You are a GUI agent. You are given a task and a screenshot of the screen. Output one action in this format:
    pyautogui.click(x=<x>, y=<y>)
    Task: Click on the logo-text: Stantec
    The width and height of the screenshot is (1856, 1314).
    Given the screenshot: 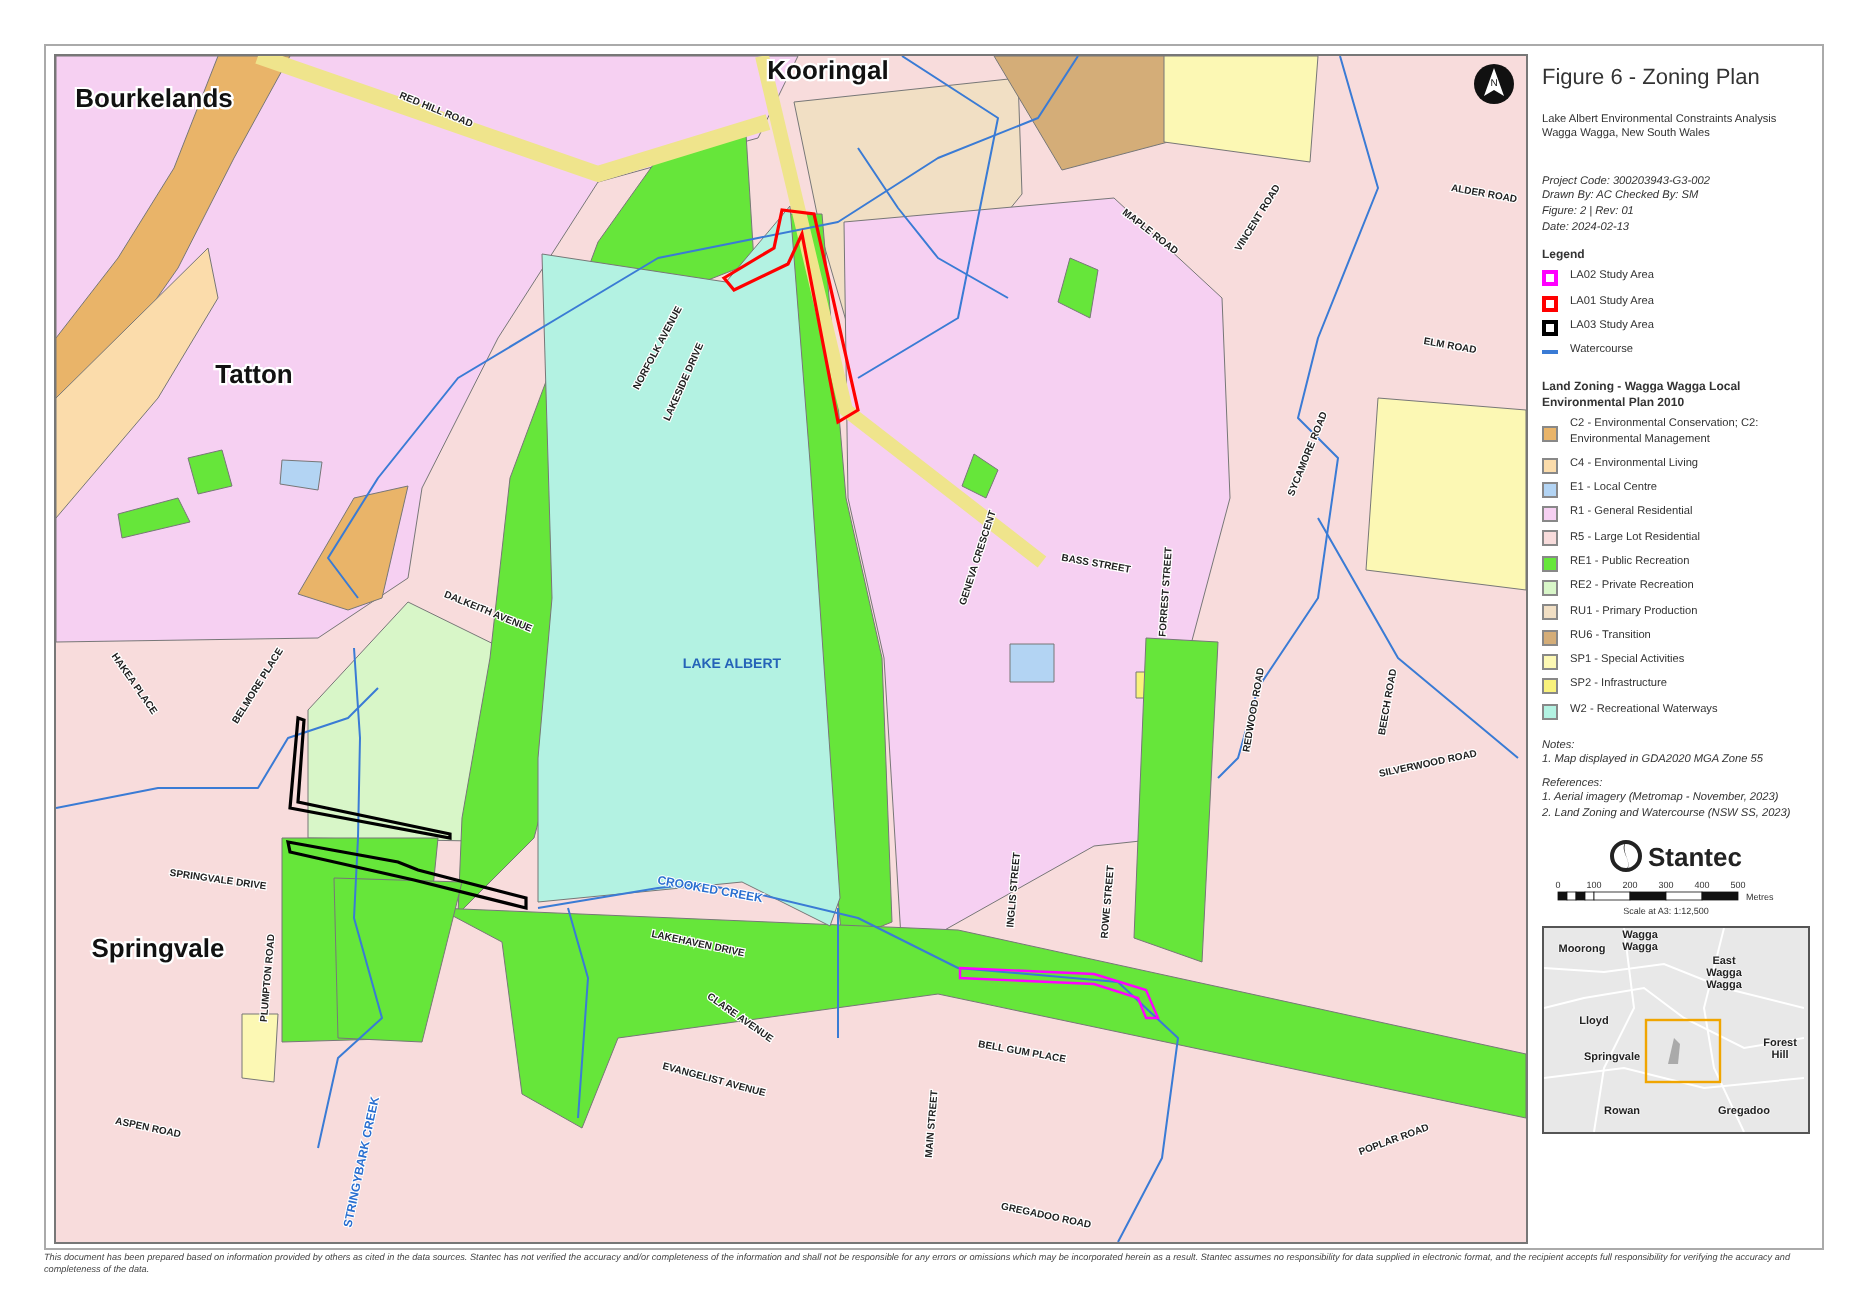 What is the action you would take?
    pyautogui.click(x=1695, y=857)
    